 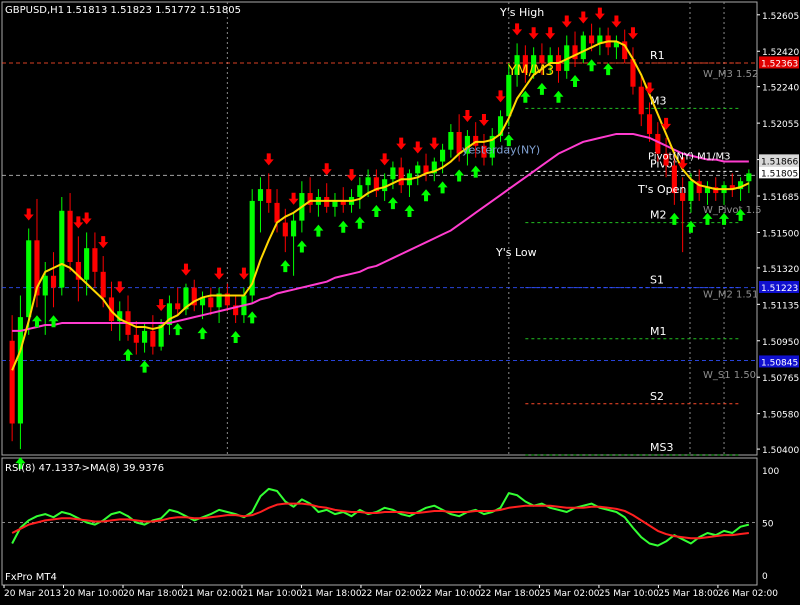 What do you see at coordinates (501, 150) in the screenshot?
I see `chart-annotation: yesterday(NY)` at bounding box center [501, 150].